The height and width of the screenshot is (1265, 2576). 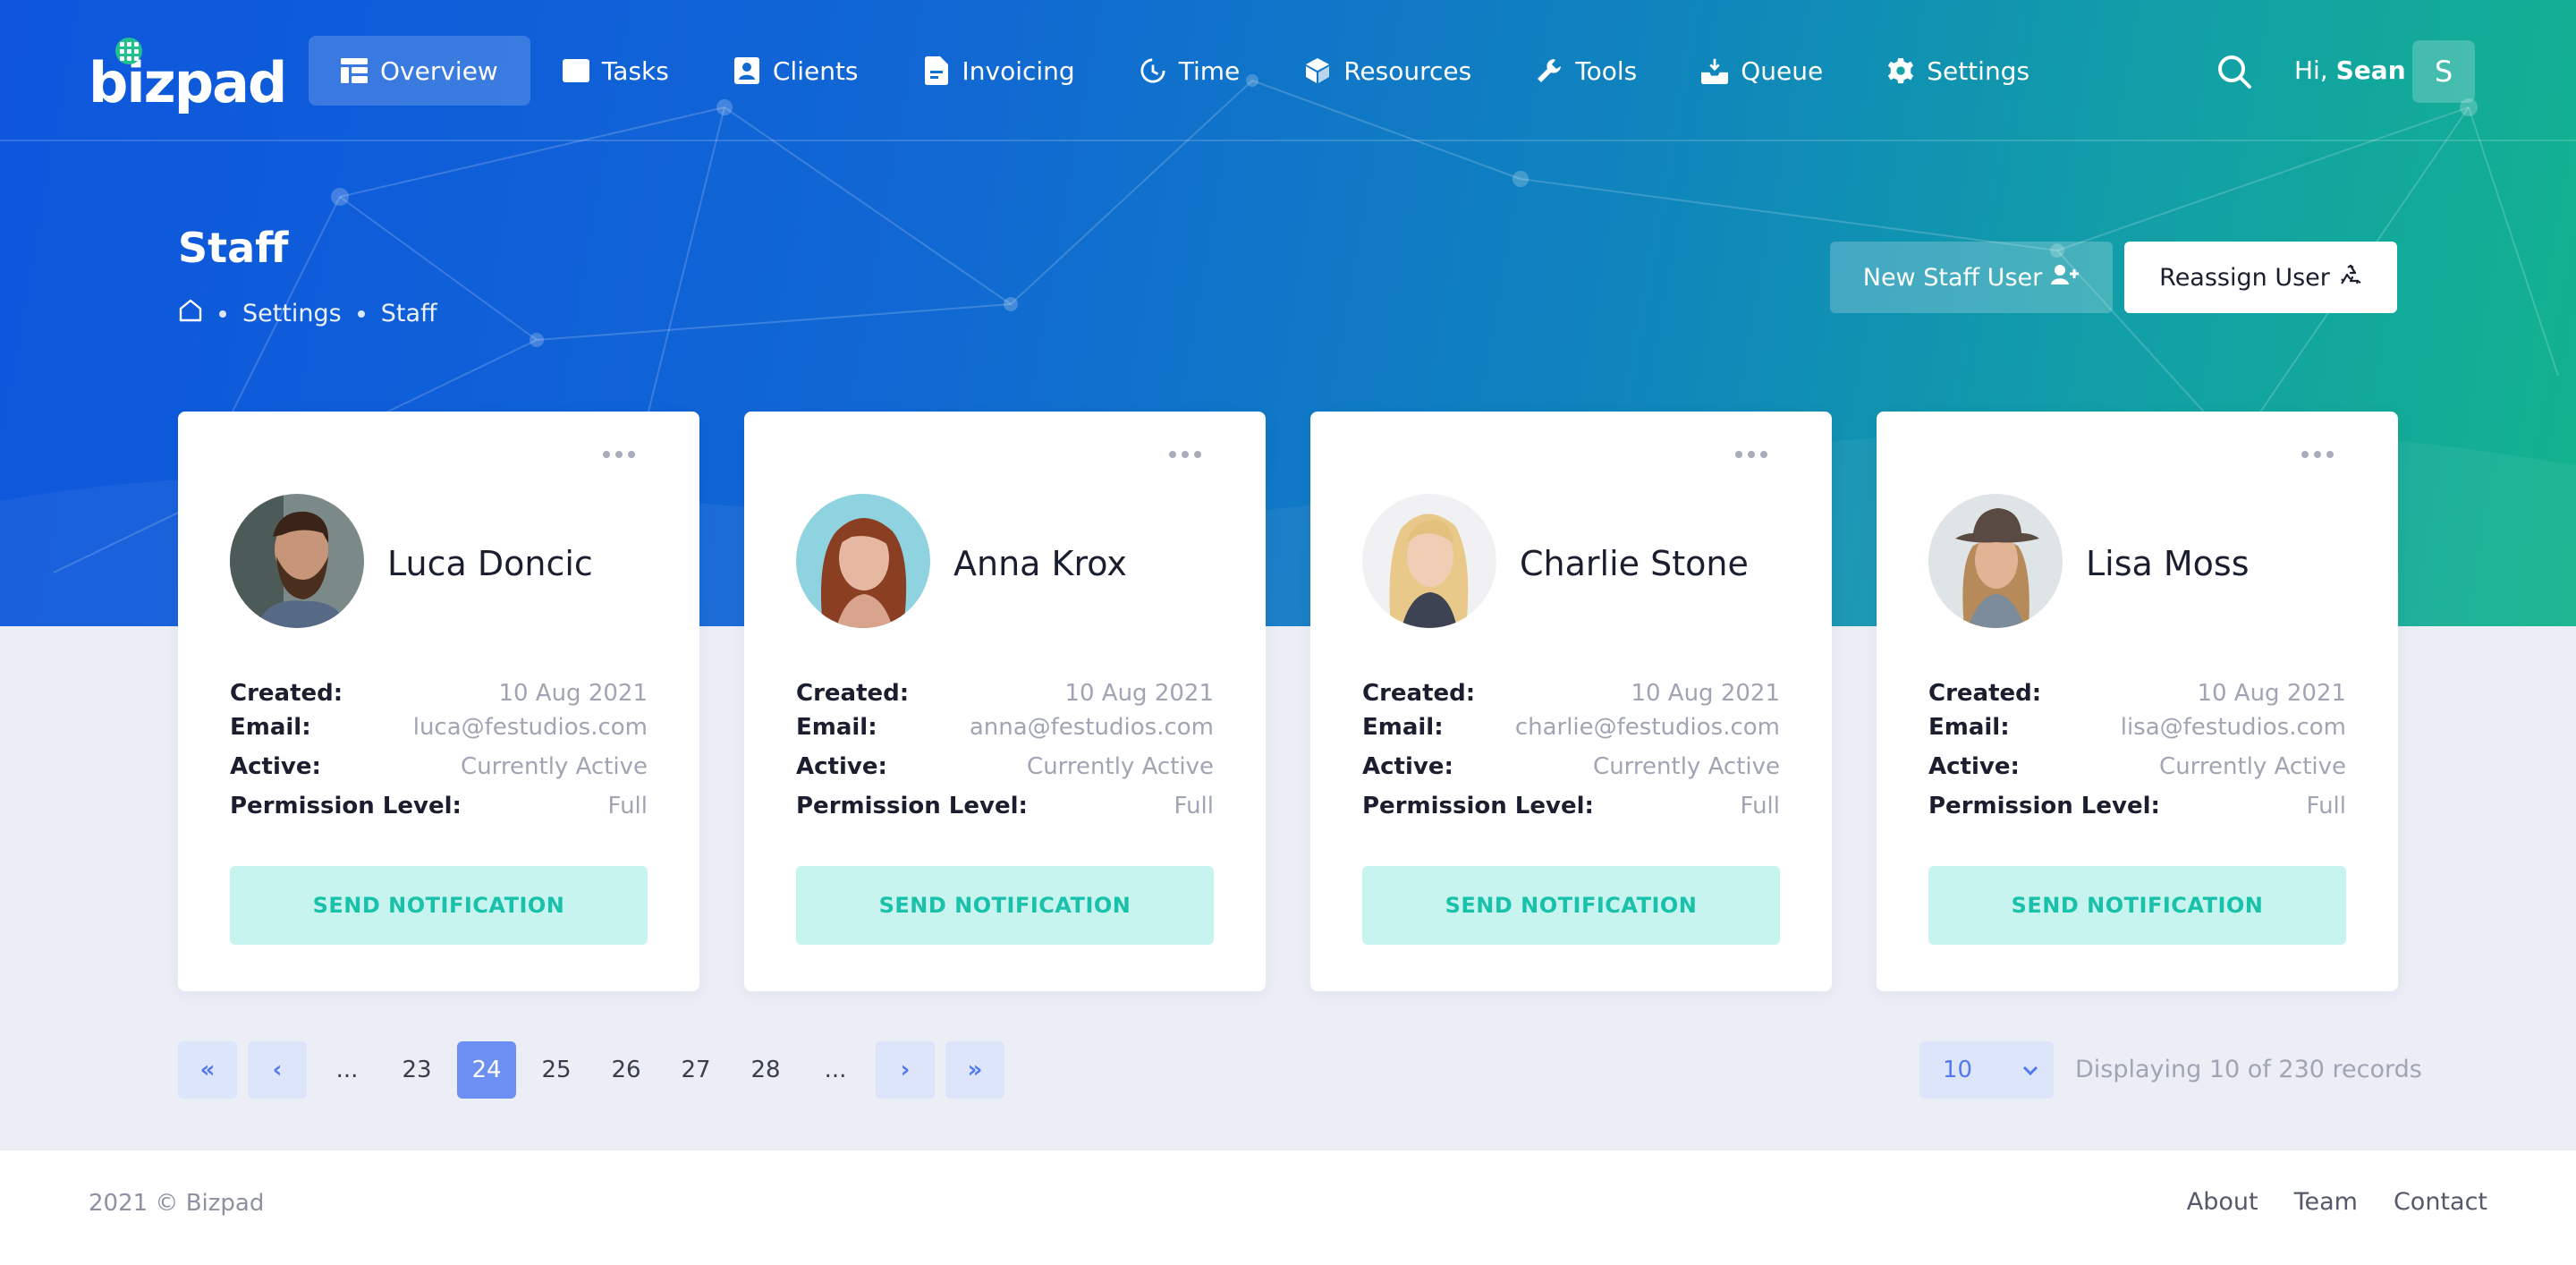 I want to click on records-count: Displaying 10 of 230 records, so click(x=2248, y=1069).